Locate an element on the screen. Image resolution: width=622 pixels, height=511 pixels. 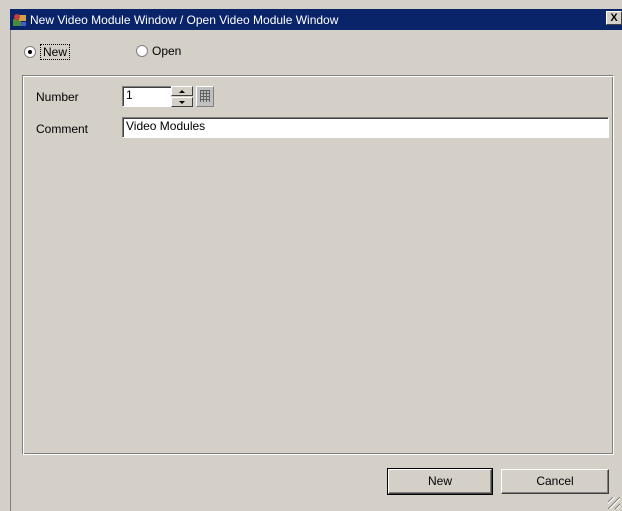
number-label: Number is located at coordinates (57, 97).